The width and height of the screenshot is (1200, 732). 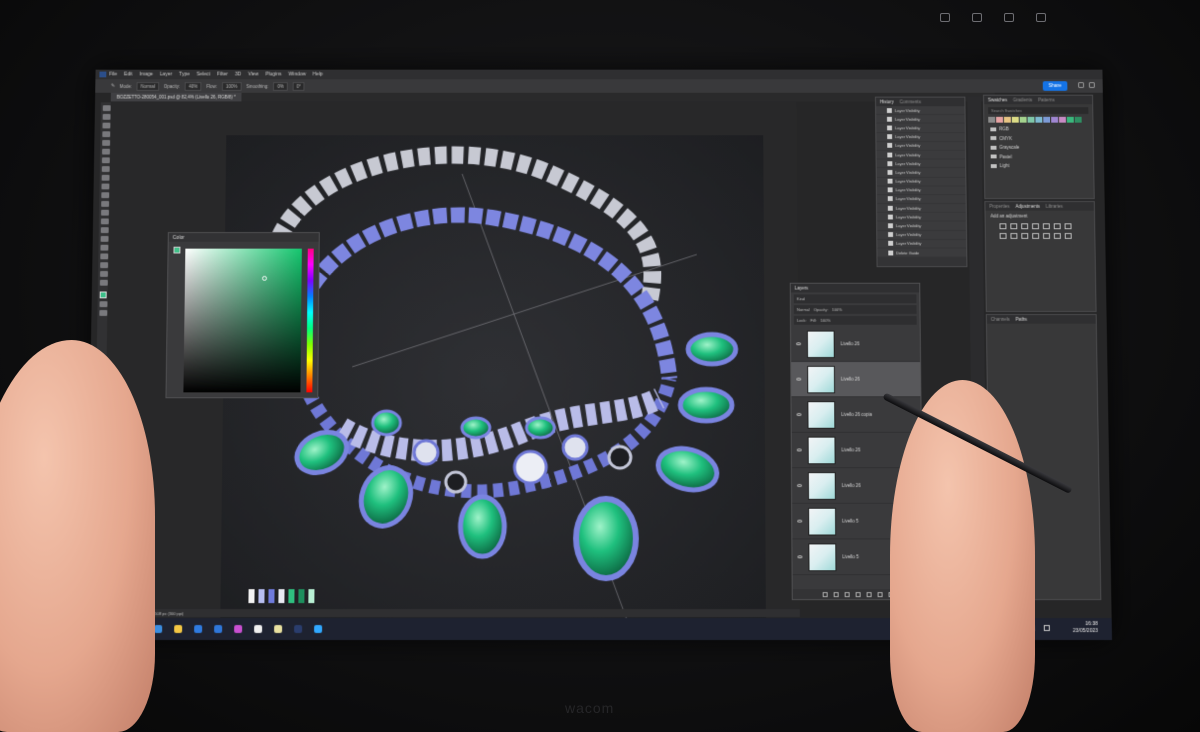 What do you see at coordinates (104, 238) in the screenshot?
I see `type-tool-icon` at bounding box center [104, 238].